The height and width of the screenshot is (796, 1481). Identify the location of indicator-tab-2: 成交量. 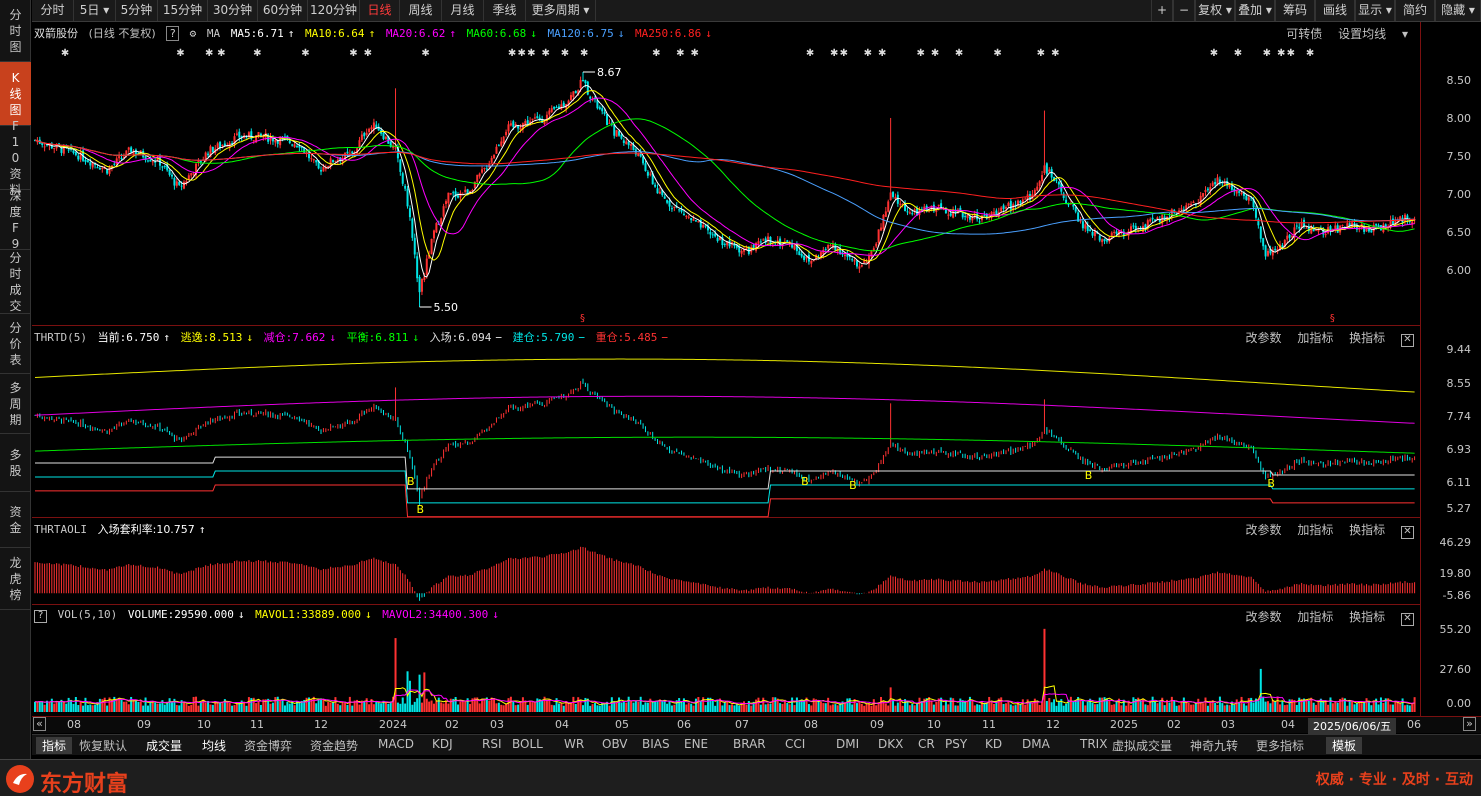
(164, 745).